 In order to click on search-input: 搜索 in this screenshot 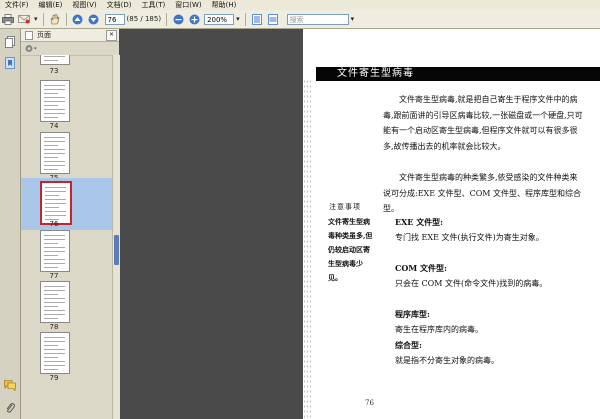, I will do `click(317, 19)`.